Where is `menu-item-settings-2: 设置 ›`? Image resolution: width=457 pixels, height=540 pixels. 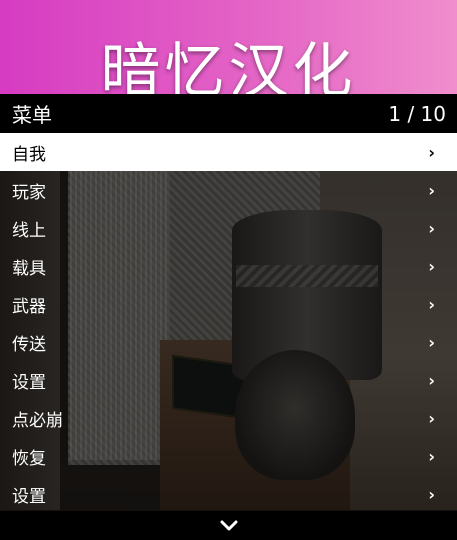
menu-item-settings-2: 设置 › is located at coordinates (228, 494).